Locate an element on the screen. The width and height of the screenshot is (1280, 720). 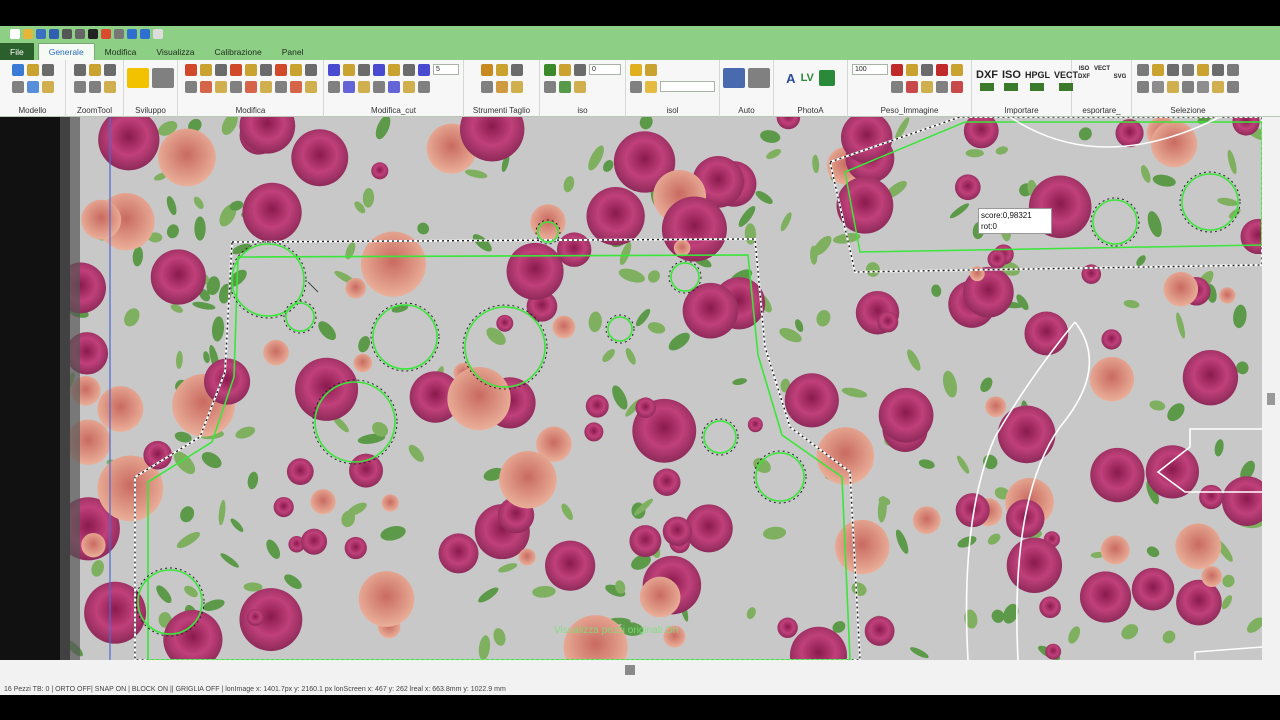
modifica-tool-17-icon is located at coordinates (310, 70).